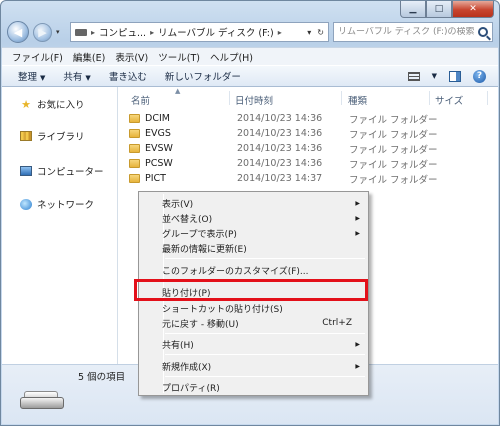 The height and width of the screenshot is (426, 500). I want to click on menu-tools: ツール(T), so click(179, 57).